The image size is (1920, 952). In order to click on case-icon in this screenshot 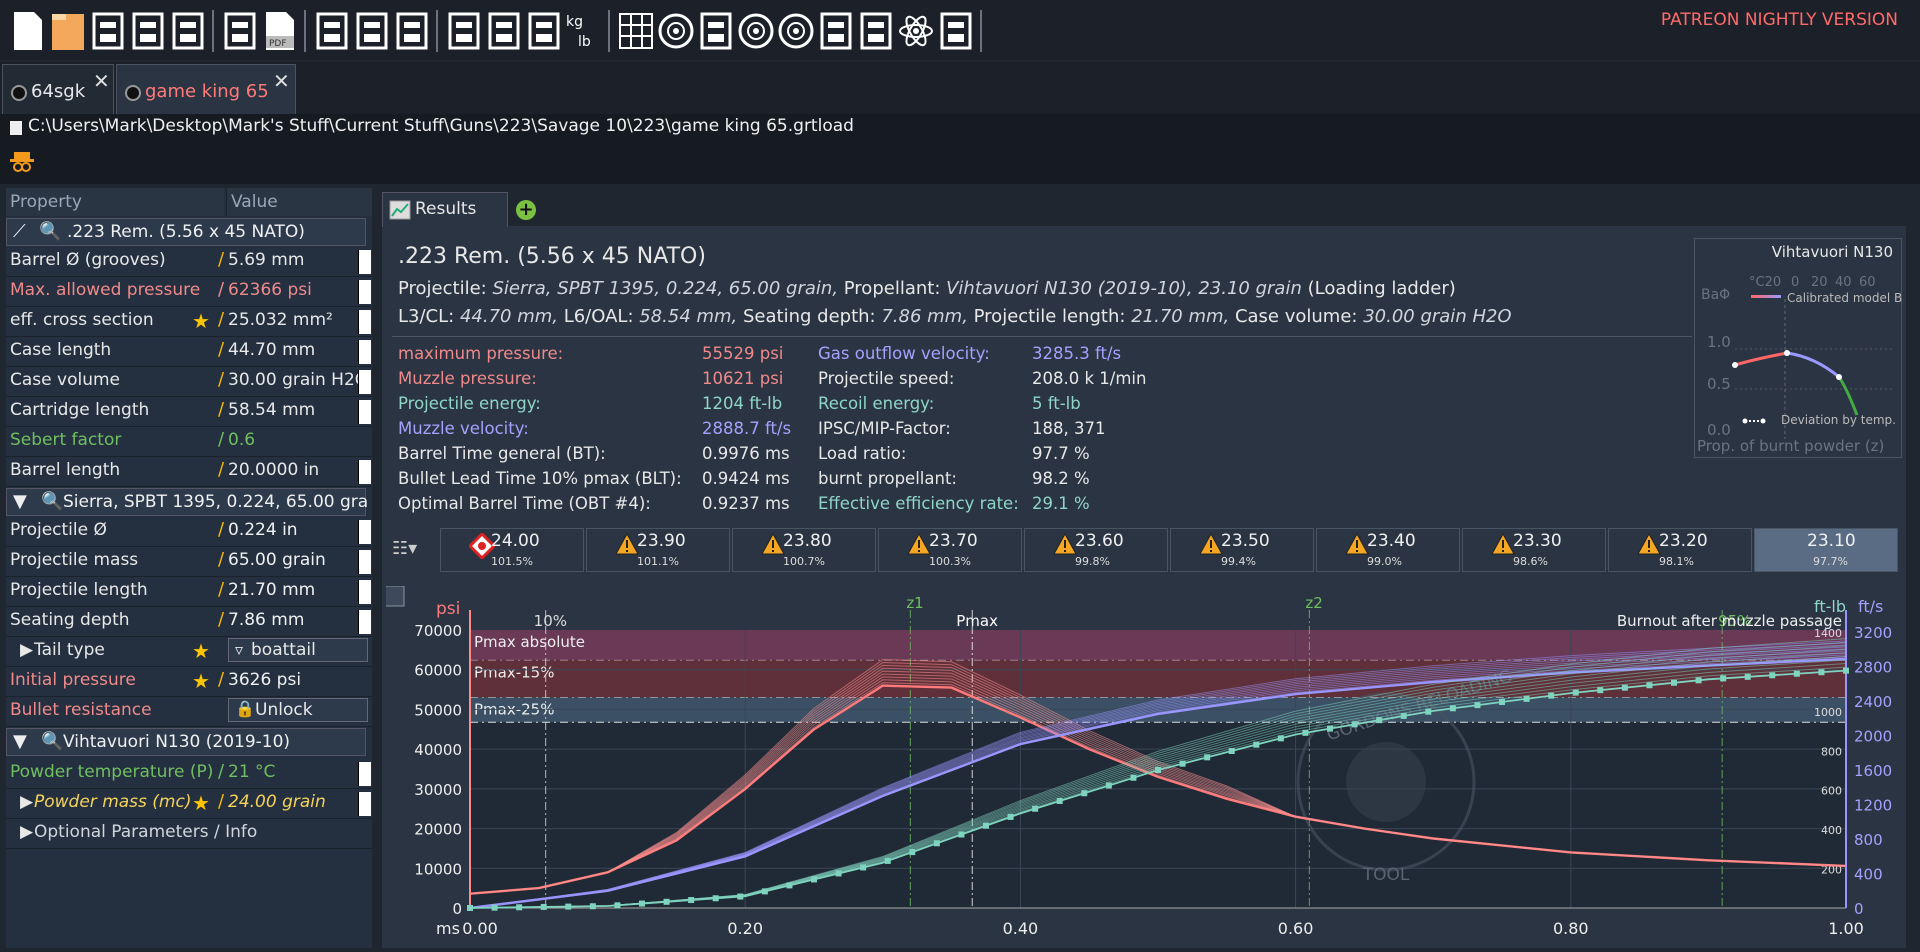, I will do `click(504, 31)`.